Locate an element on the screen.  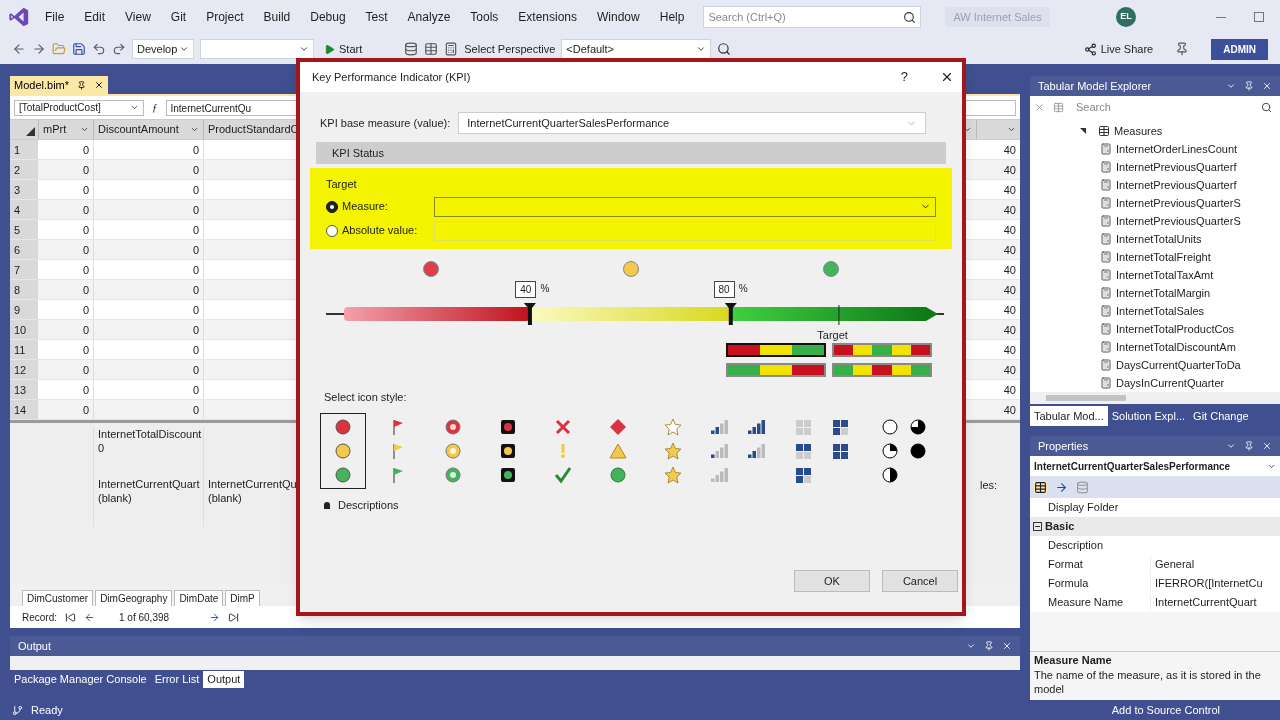
menu-item: Analyze is located at coordinates (429, 17).